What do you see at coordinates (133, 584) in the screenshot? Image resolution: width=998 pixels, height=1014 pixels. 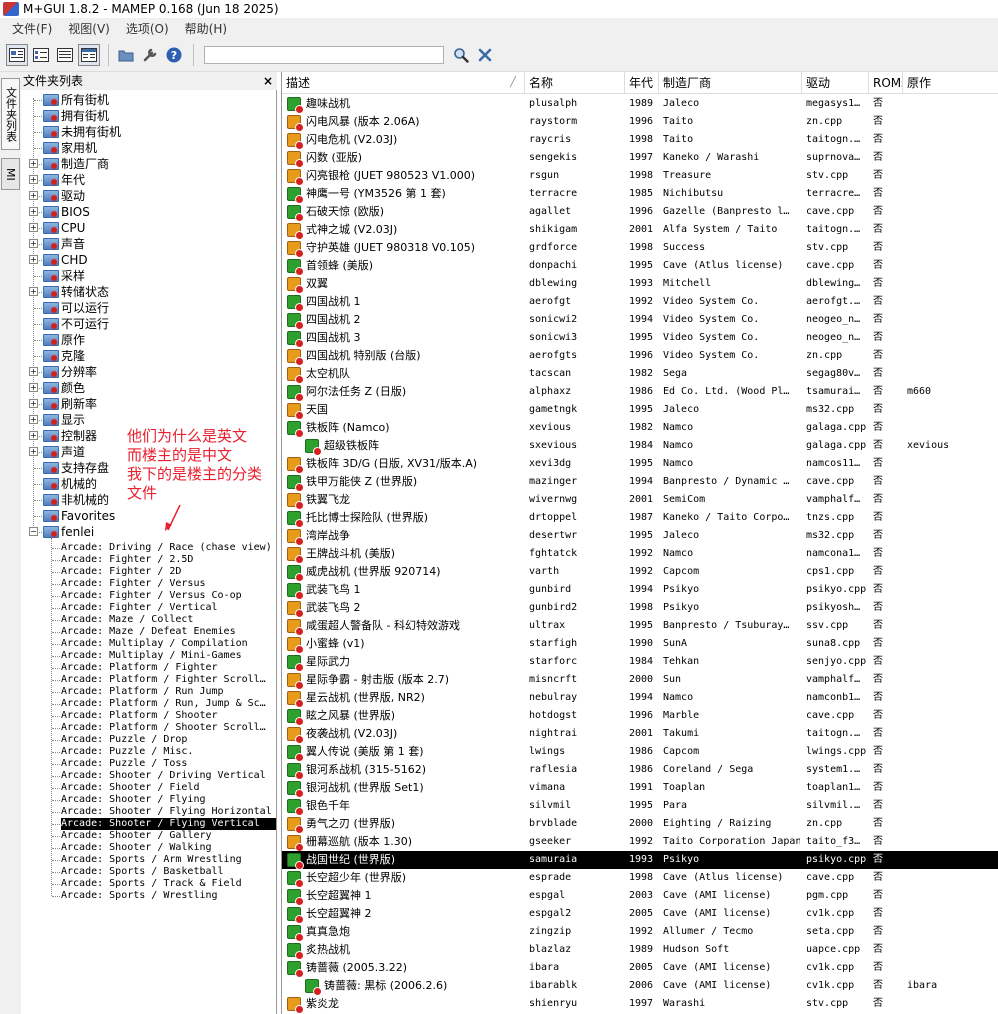 I see `fenlei-item: Arcade: Fighter / Versus` at bounding box center [133, 584].